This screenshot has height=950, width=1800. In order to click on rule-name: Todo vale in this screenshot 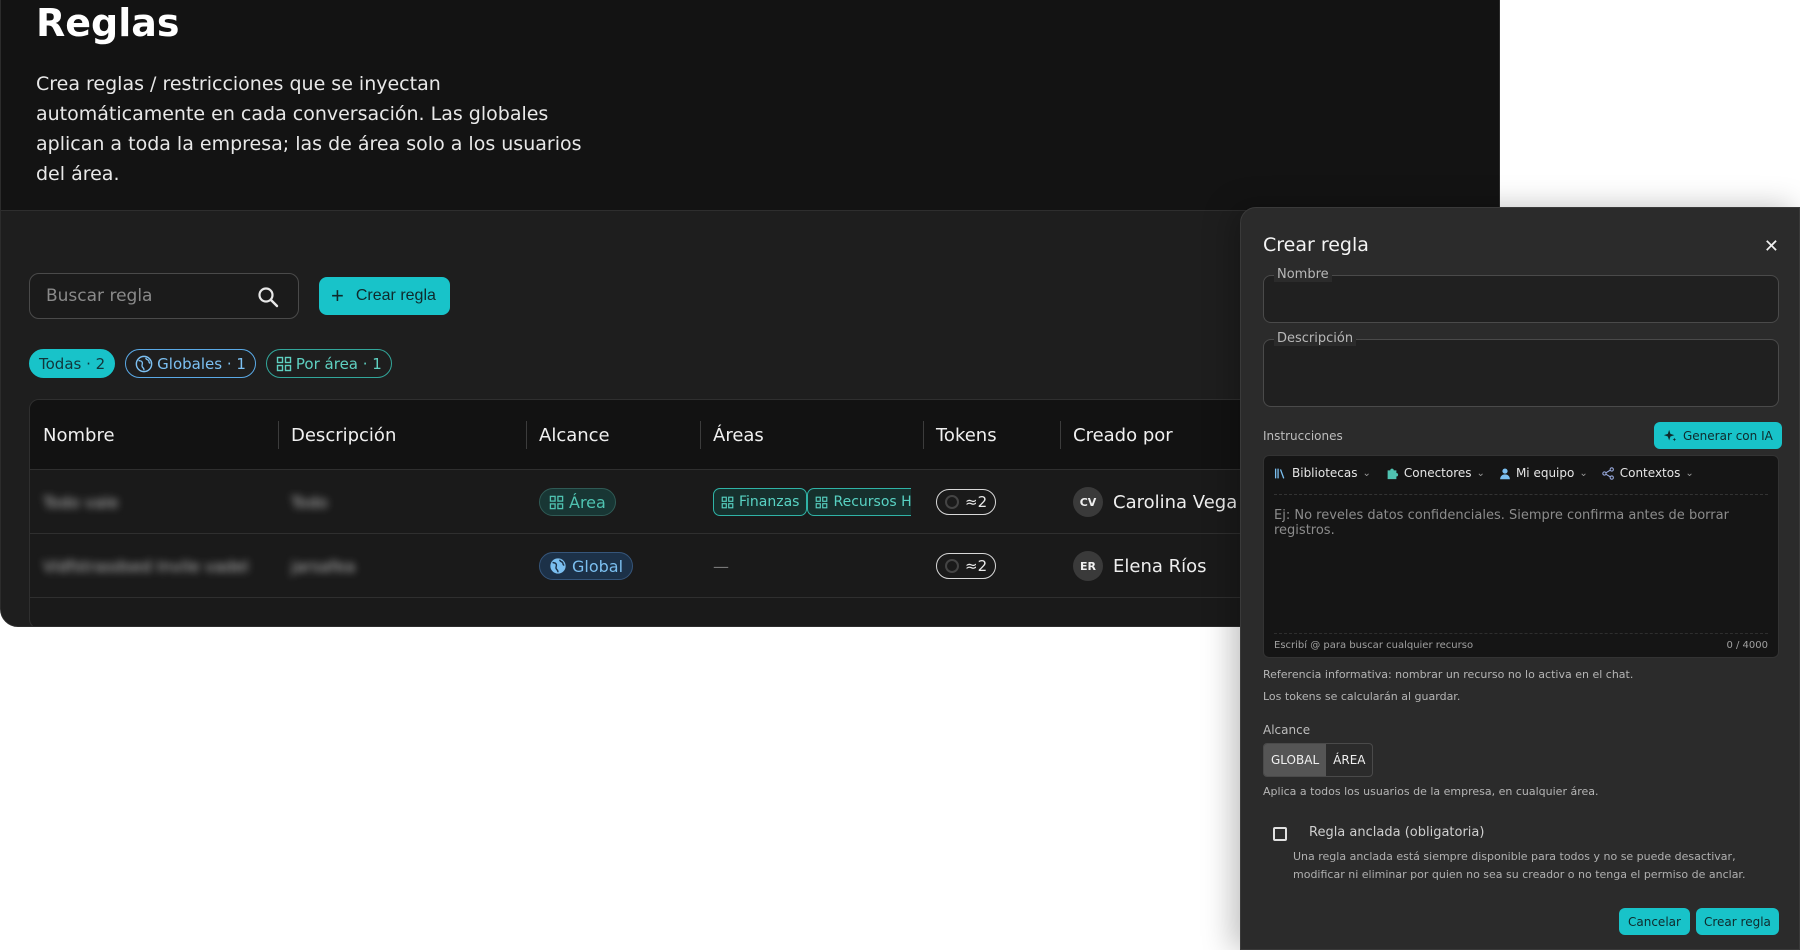, I will do `click(81, 502)`.